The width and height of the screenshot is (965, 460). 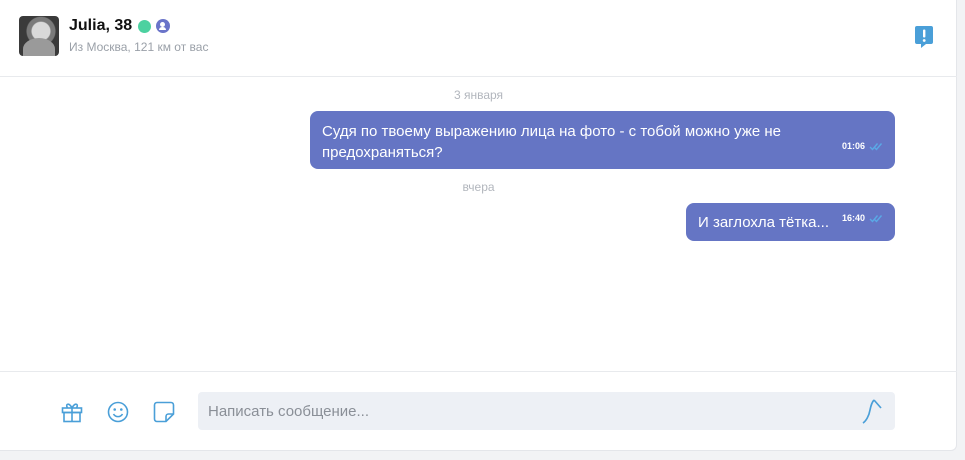 I want to click on name-row: Julia, 38, so click(x=120, y=26).